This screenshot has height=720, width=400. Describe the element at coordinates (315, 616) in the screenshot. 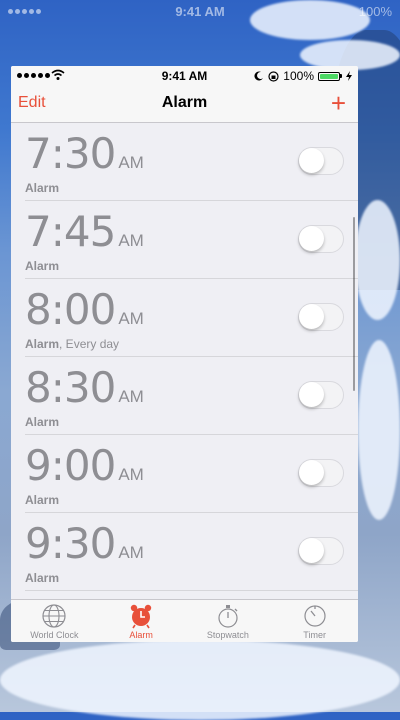

I see `timer-icon` at that location.